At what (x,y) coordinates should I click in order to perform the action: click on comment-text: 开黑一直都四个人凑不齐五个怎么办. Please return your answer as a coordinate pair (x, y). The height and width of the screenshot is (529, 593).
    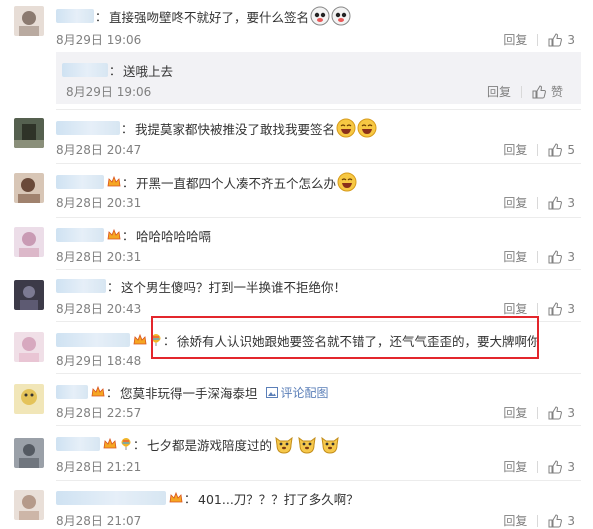
    Looking at the image, I should click on (236, 183).